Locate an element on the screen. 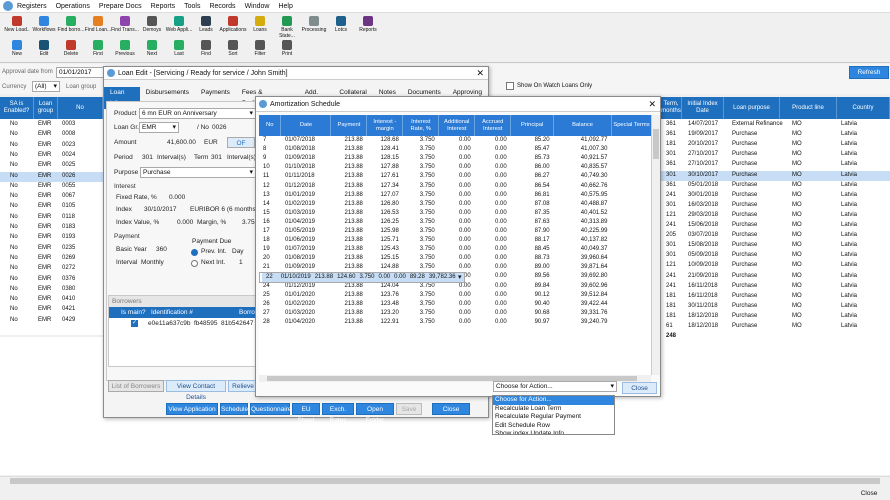  table-row: 361 05/01/2018 Purchase MO Latvia is located at coordinates (775, 186).